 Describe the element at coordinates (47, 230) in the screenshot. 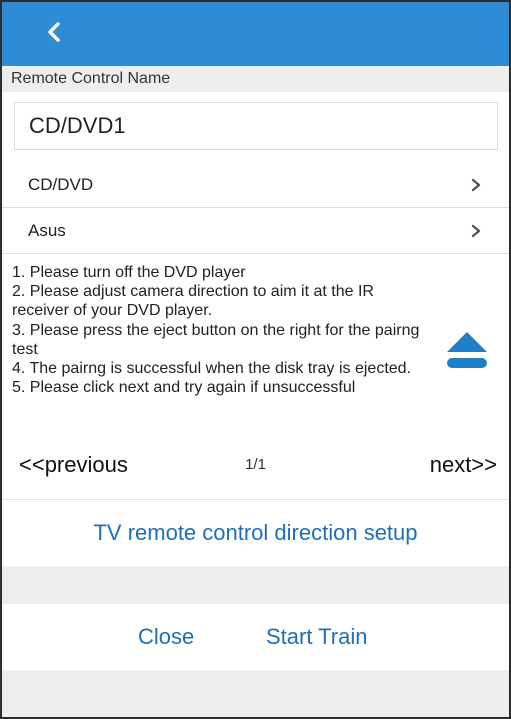

I see `brand-value: Asus` at that location.